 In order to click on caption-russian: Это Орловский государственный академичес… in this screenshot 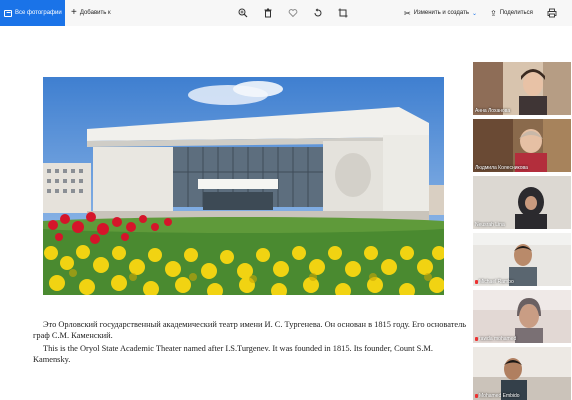, I will do `click(250, 330)`.